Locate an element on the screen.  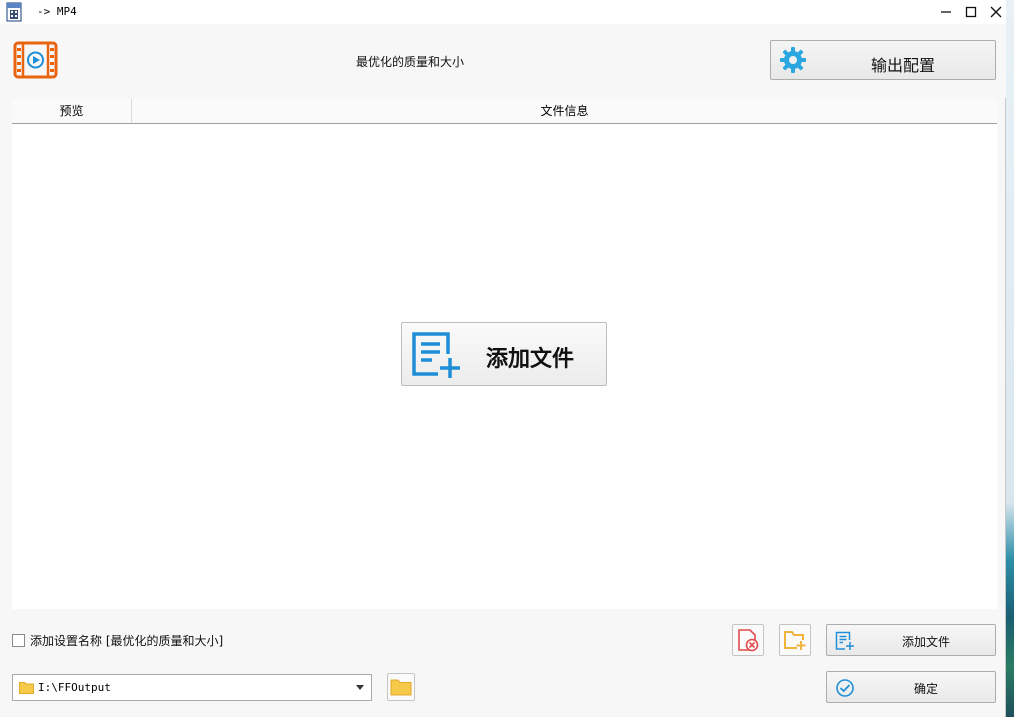
file-list-header: 预览 文件信息 is located at coordinates (504, 111).